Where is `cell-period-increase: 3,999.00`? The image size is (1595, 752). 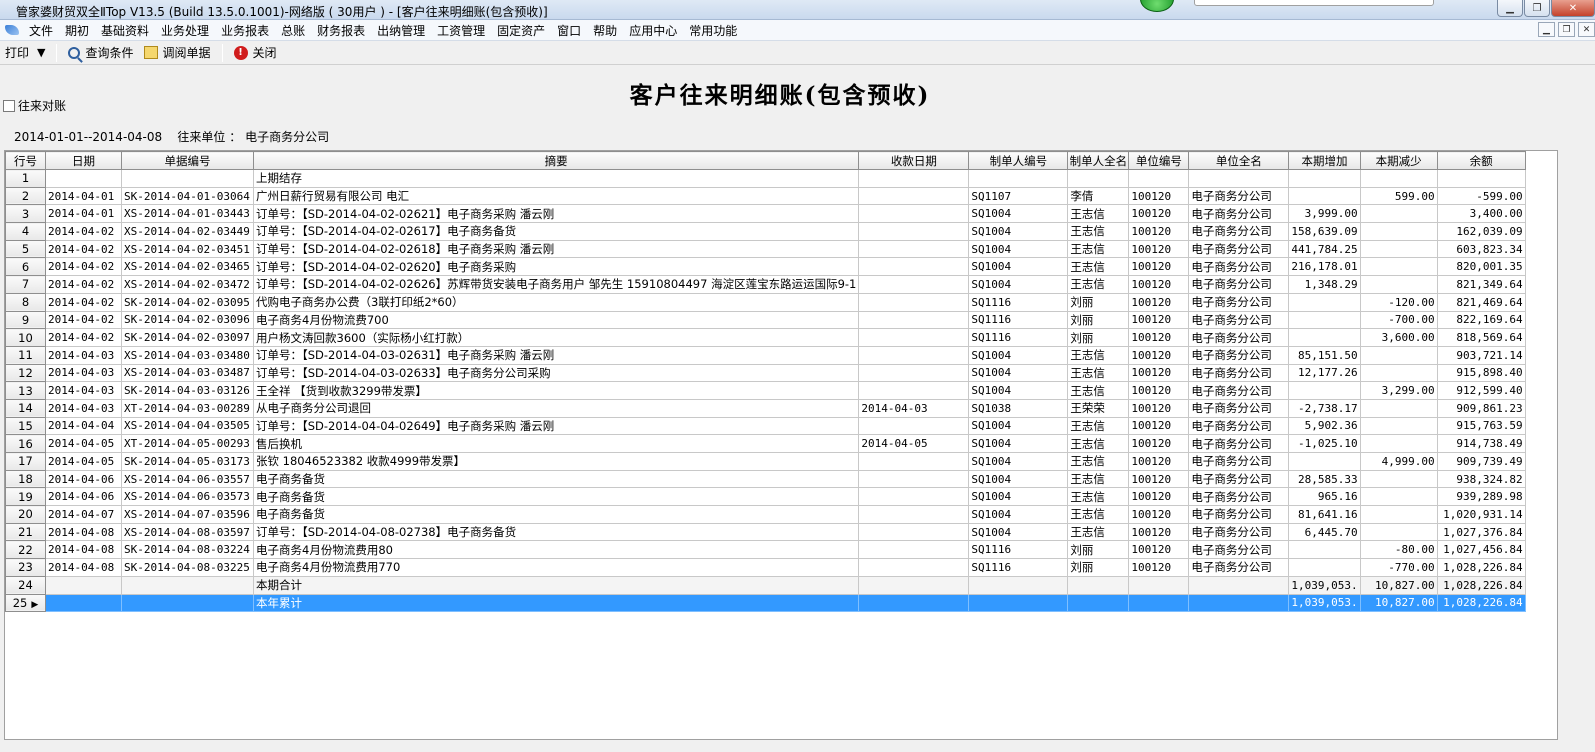 cell-period-increase: 3,999.00 is located at coordinates (1324, 214).